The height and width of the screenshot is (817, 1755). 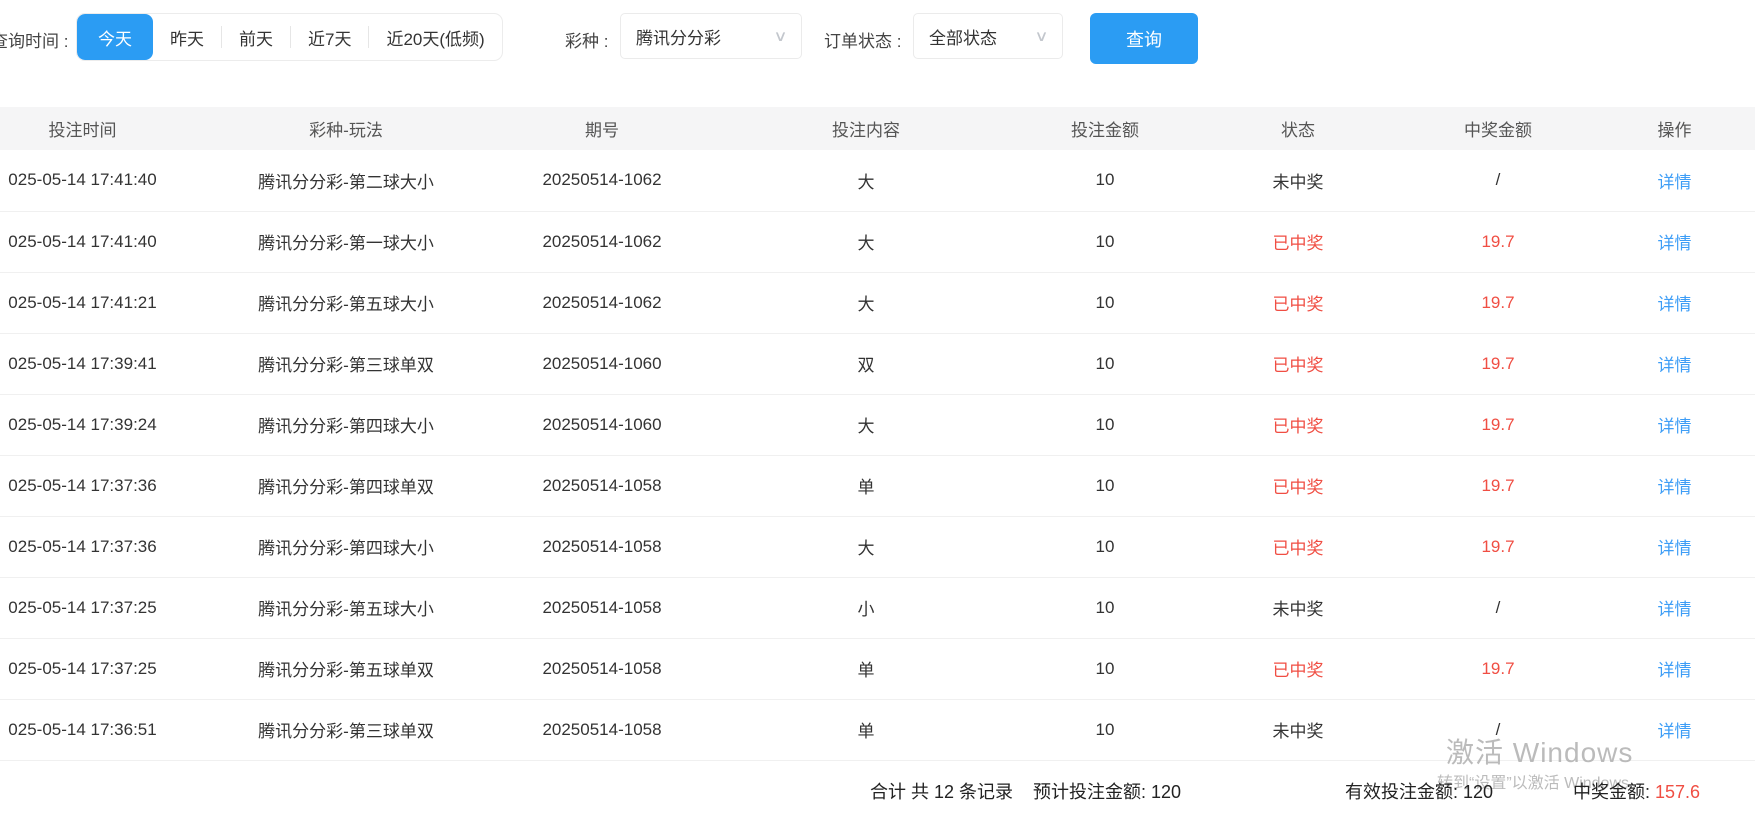 I want to click on valid-bet-amount: 有效投注金额: 120, so click(x=1419, y=792).